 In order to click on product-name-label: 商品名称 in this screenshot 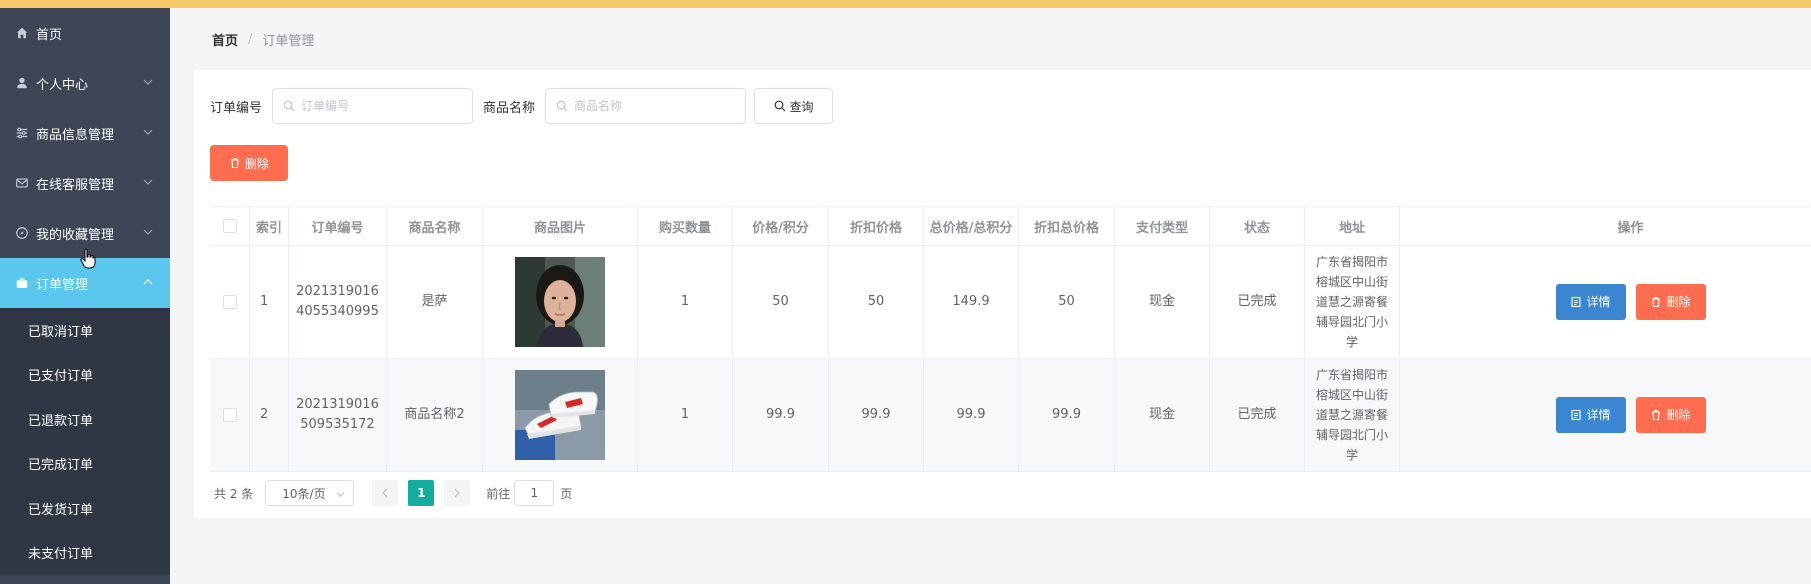, I will do `click(509, 108)`.